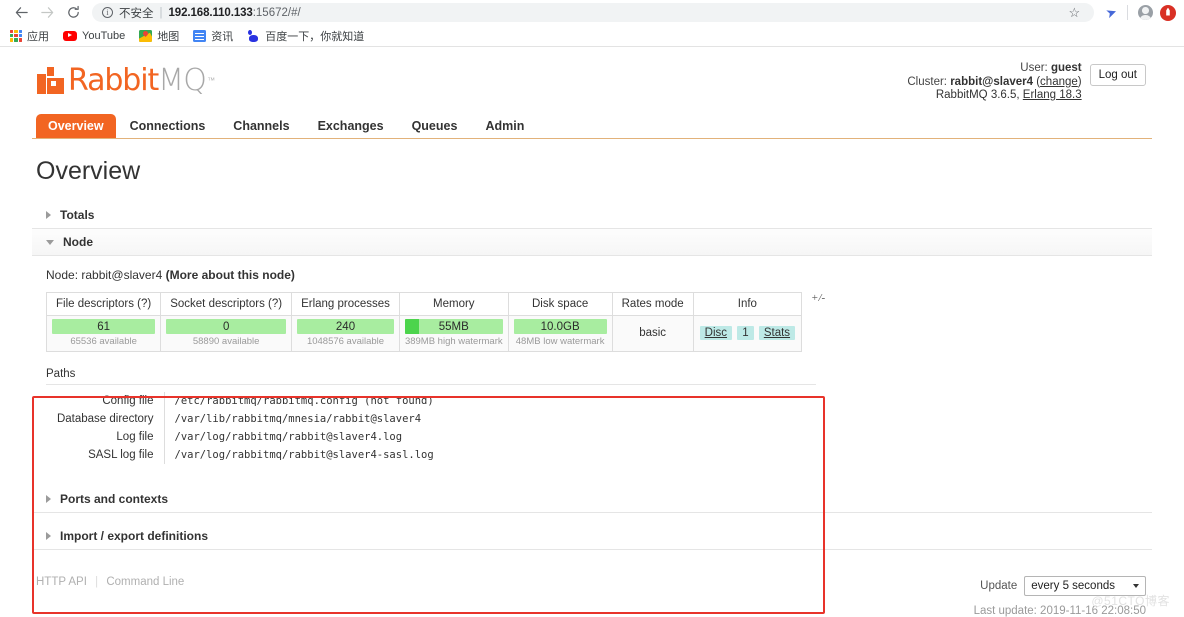 This screenshot has height=617, width=1184. Describe the element at coordinates (168, 126) in the screenshot. I see `tab-connections: Connections` at that location.